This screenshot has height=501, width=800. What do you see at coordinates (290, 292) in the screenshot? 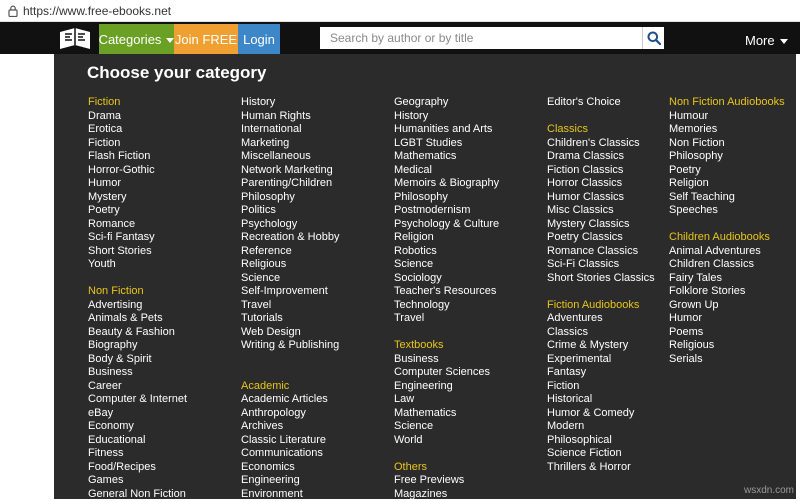
I see `category-link: Self-Improvement` at bounding box center [290, 292].